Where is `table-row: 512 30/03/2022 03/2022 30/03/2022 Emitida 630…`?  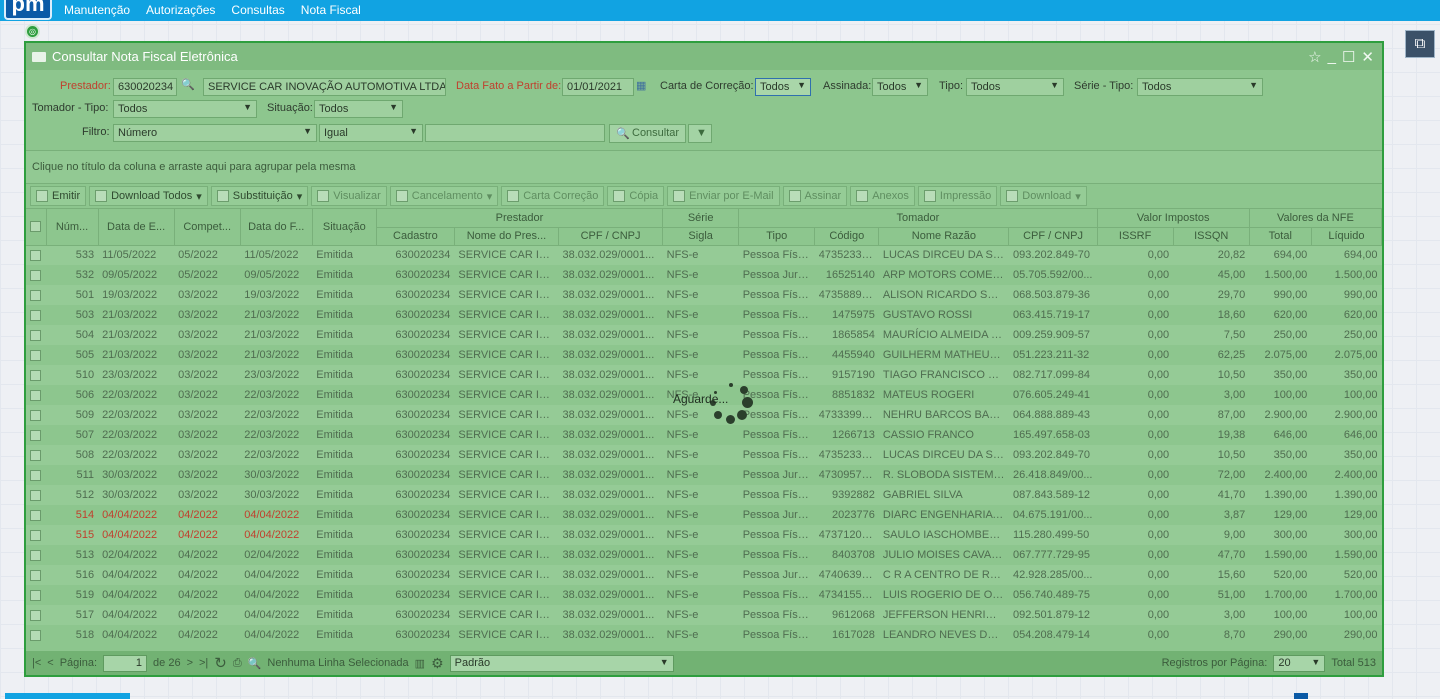 table-row: 512 30/03/2022 03/2022 30/03/2022 Emitida 630… is located at coordinates (704, 495).